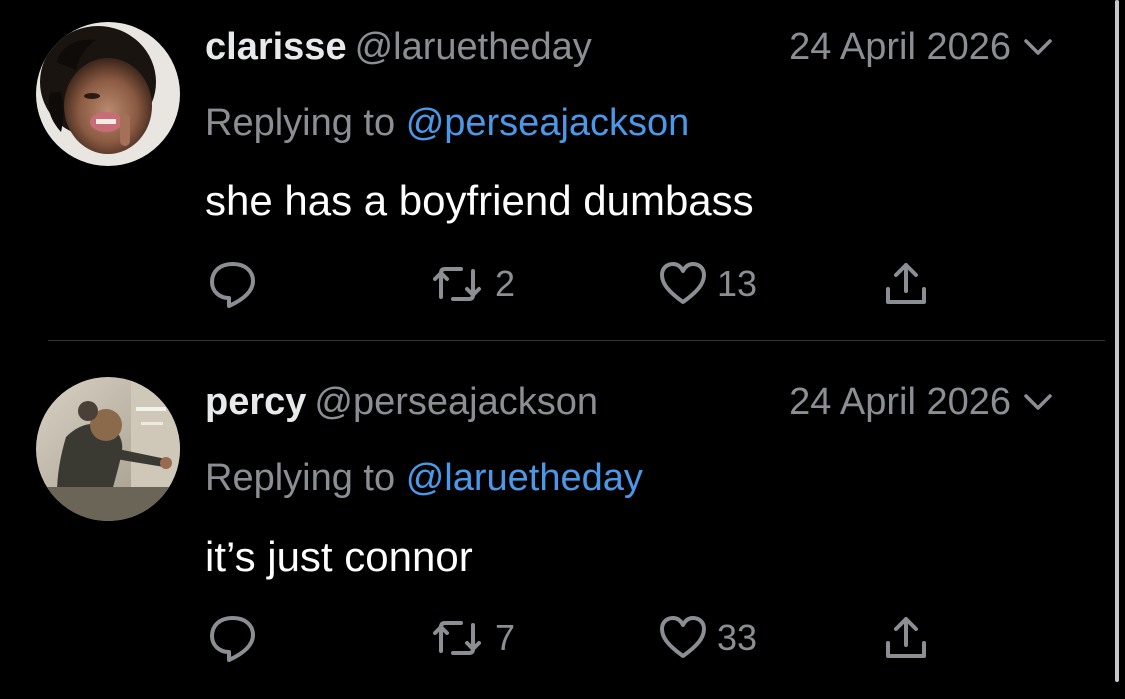 This screenshot has width=1125, height=699. I want to click on like-button: 33, so click(707, 638).